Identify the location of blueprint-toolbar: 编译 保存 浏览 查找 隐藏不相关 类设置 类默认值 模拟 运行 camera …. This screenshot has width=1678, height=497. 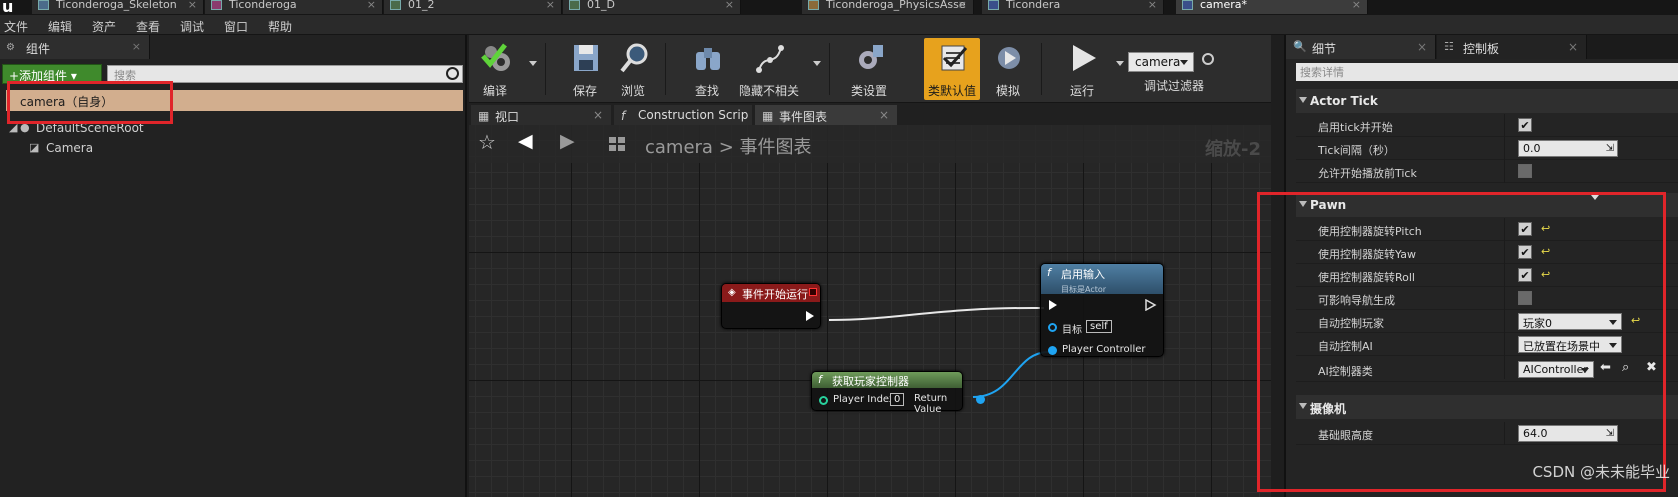
(870, 69).